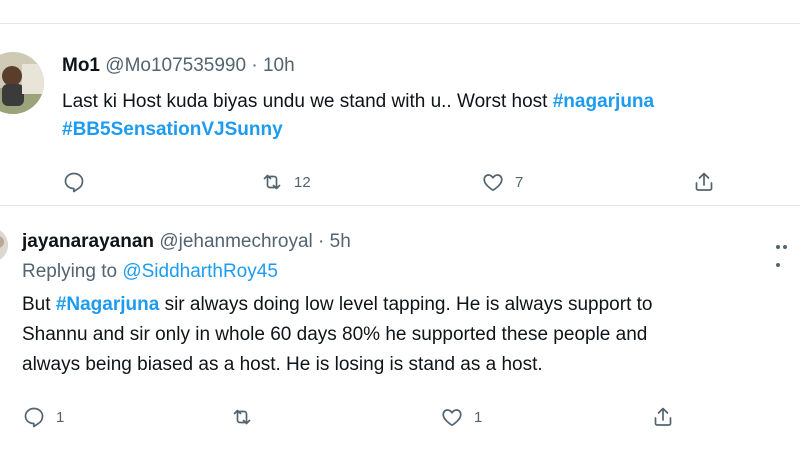 The width and height of the screenshot is (800, 457). I want to click on tweet-text-part: But, so click(39, 304).